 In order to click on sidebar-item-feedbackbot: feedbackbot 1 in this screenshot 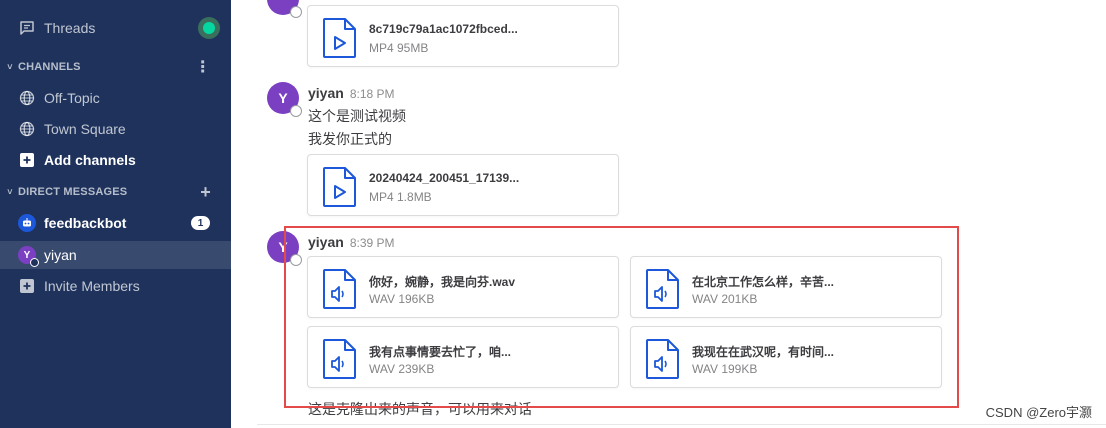, I will do `click(115, 223)`.